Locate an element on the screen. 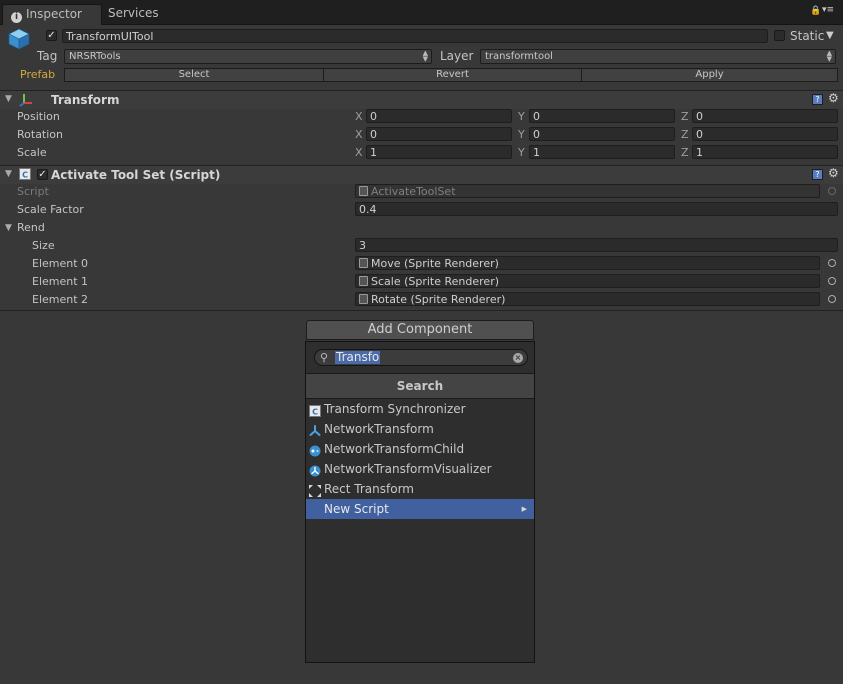 Image resolution: width=843 pixels, height=684 pixels. element-2-label: Element 2 is located at coordinates (60, 299).